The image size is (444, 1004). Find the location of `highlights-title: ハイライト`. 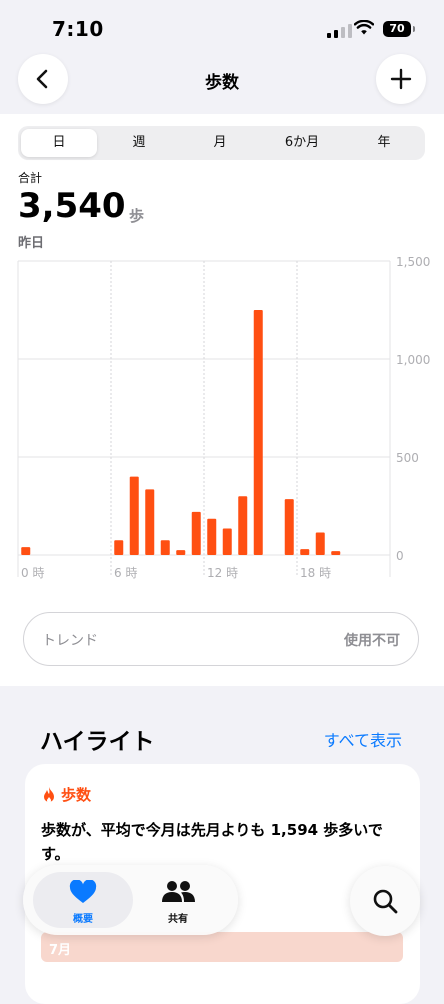

highlights-title: ハイライト is located at coordinates (97, 742).